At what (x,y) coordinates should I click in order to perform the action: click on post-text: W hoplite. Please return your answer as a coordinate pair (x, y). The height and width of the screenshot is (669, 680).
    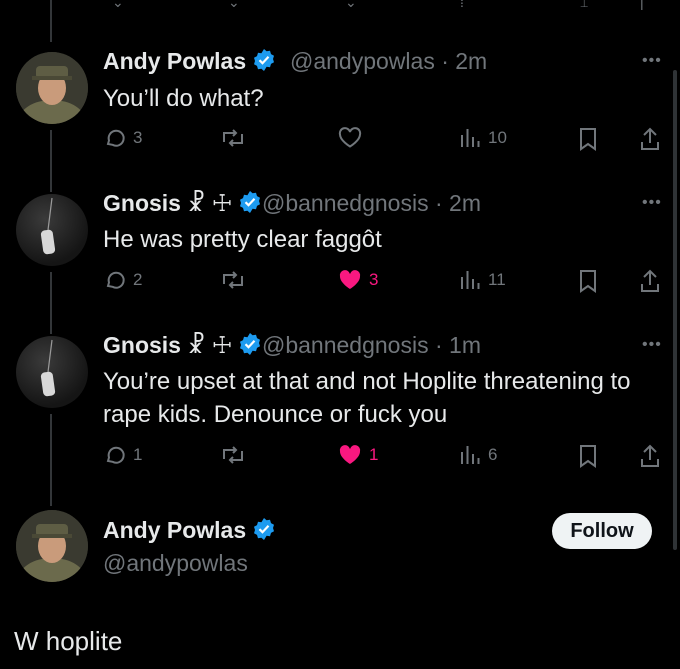
    Looking at the image, I should click on (68, 641).